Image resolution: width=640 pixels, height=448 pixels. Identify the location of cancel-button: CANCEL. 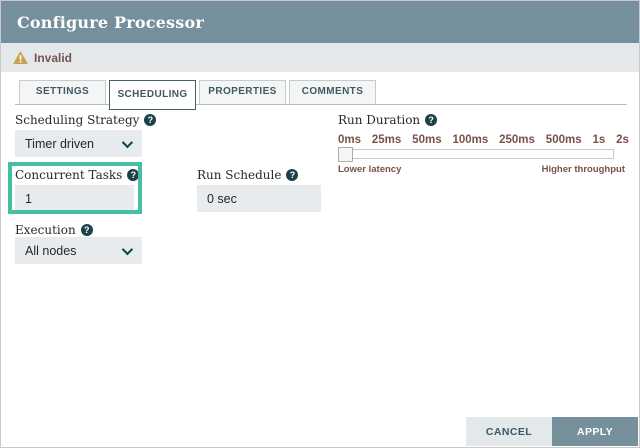
(509, 431).